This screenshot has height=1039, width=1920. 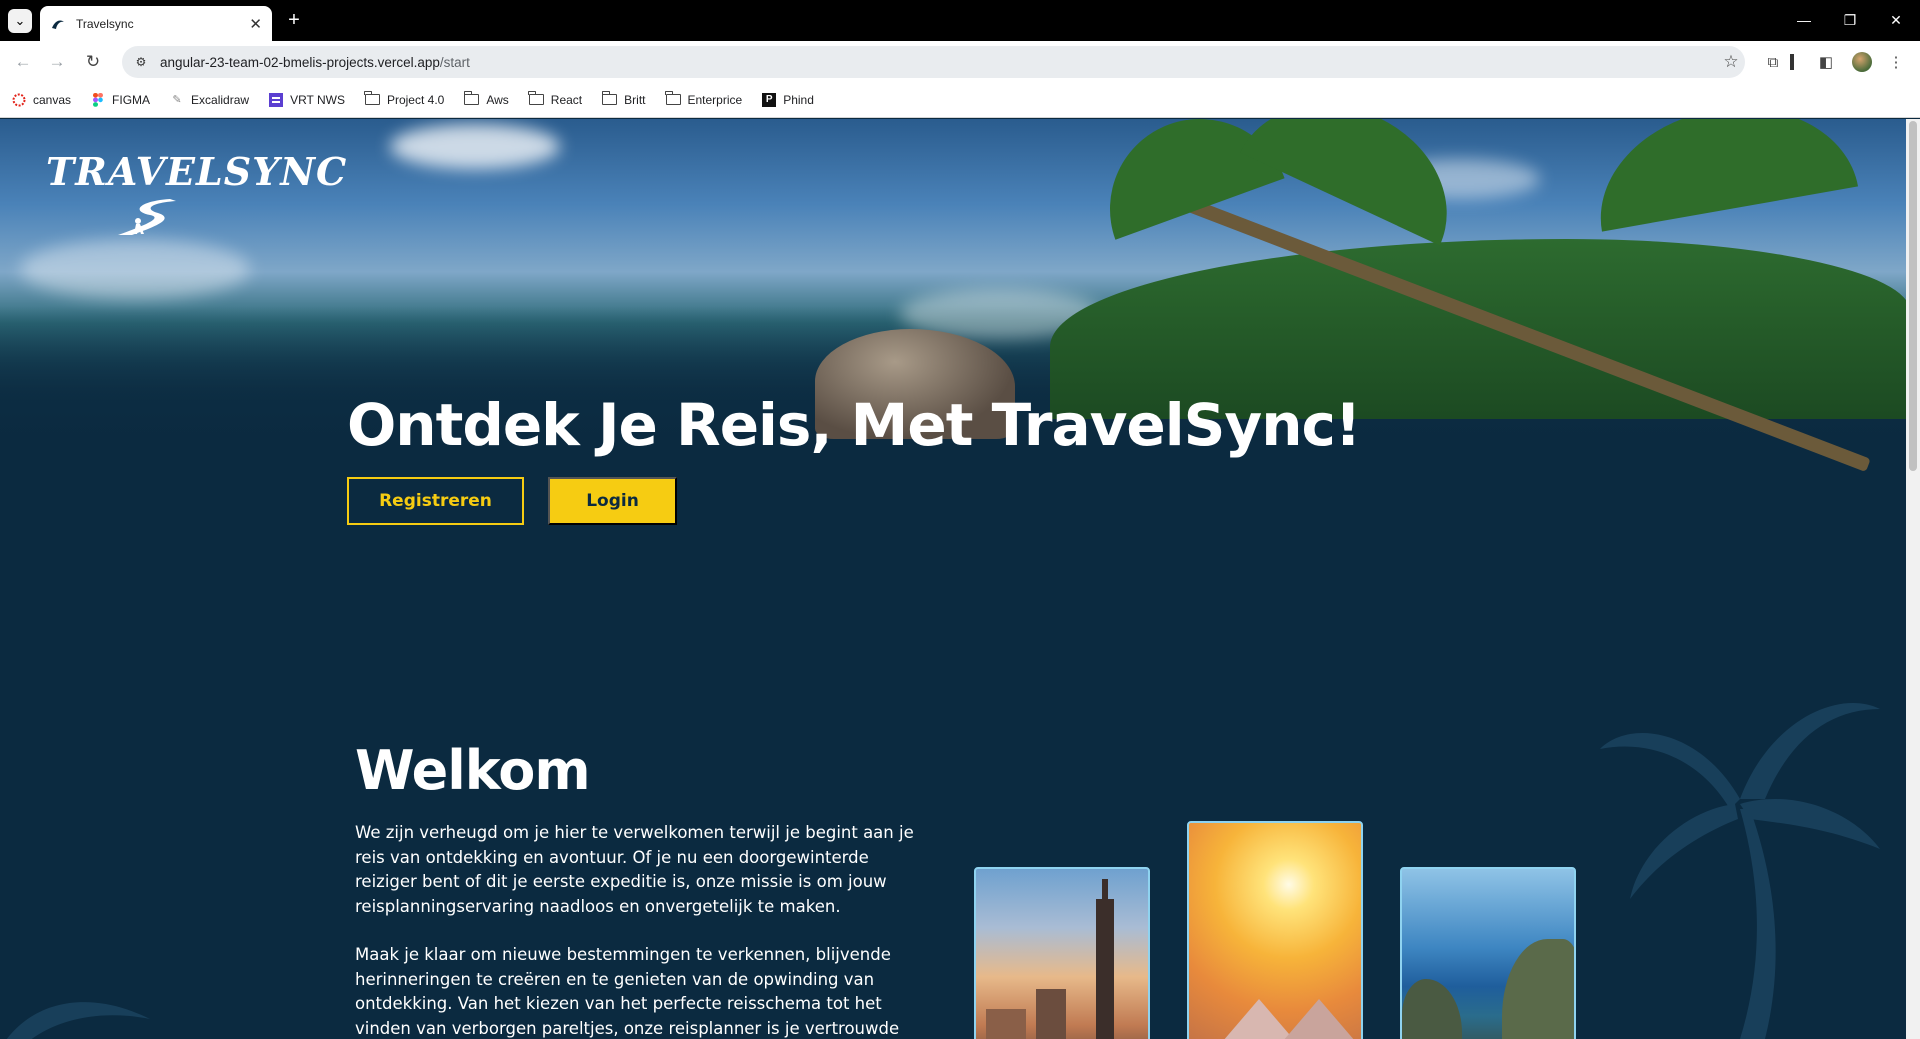 I want to click on register-button: Registreren, so click(x=435, y=501).